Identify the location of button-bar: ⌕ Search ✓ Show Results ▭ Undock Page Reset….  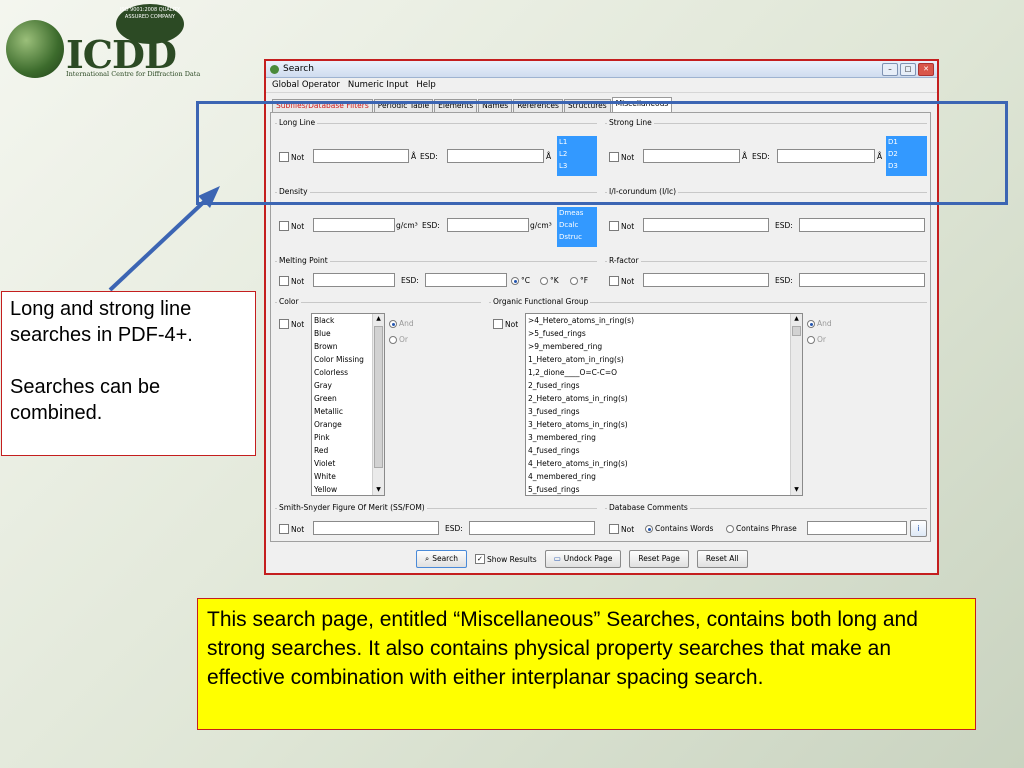
(582, 559).